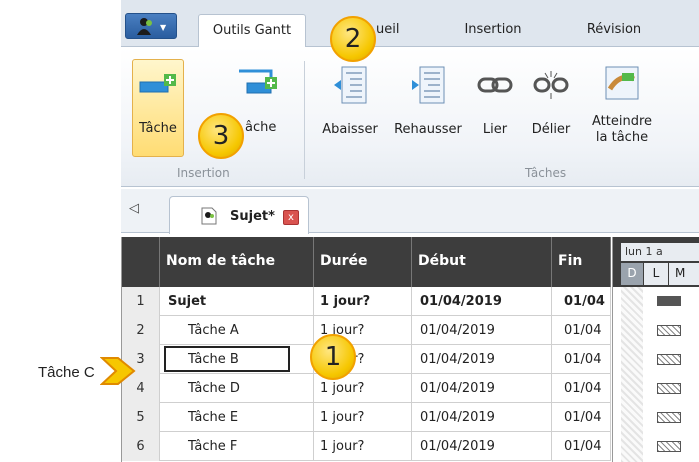  Describe the element at coordinates (622, 83) in the screenshot. I see `scroll-to-task-icon` at that location.